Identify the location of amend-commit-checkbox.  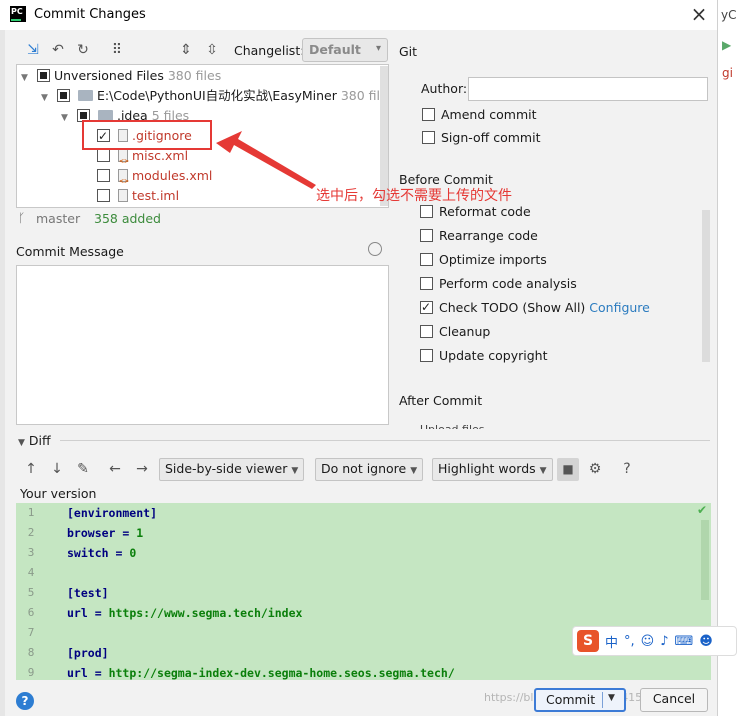
(428, 114).